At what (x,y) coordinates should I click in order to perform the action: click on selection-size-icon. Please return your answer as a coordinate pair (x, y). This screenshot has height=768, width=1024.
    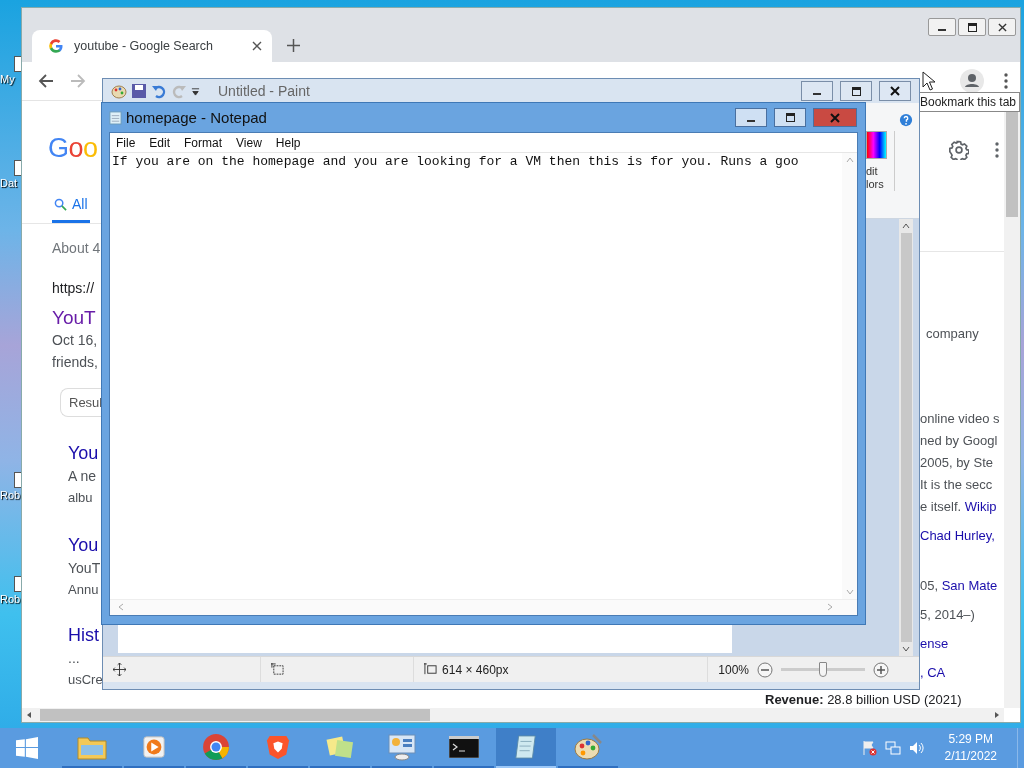
    Looking at the image, I should click on (277, 669).